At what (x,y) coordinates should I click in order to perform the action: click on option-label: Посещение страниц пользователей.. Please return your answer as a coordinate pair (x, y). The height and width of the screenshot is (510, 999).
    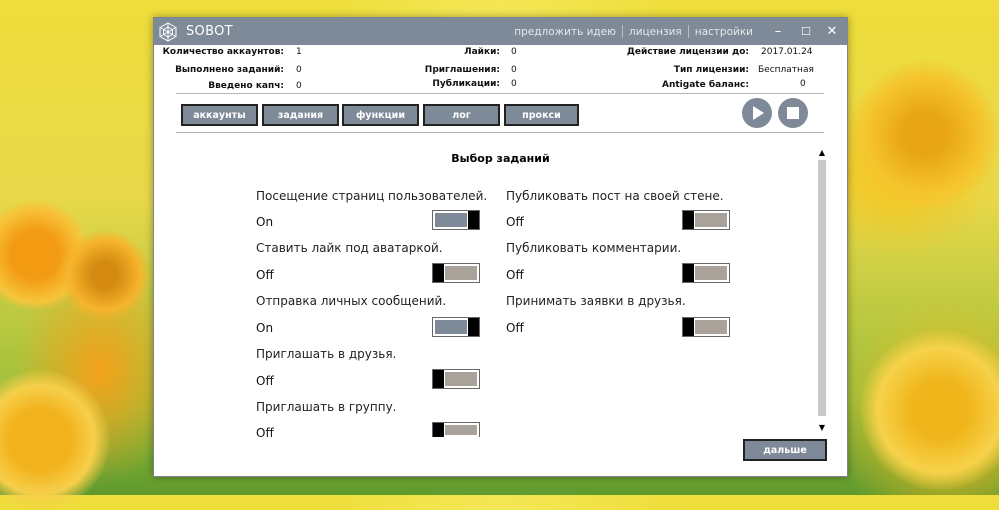
    Looking at the image, I should click on (372, 196).